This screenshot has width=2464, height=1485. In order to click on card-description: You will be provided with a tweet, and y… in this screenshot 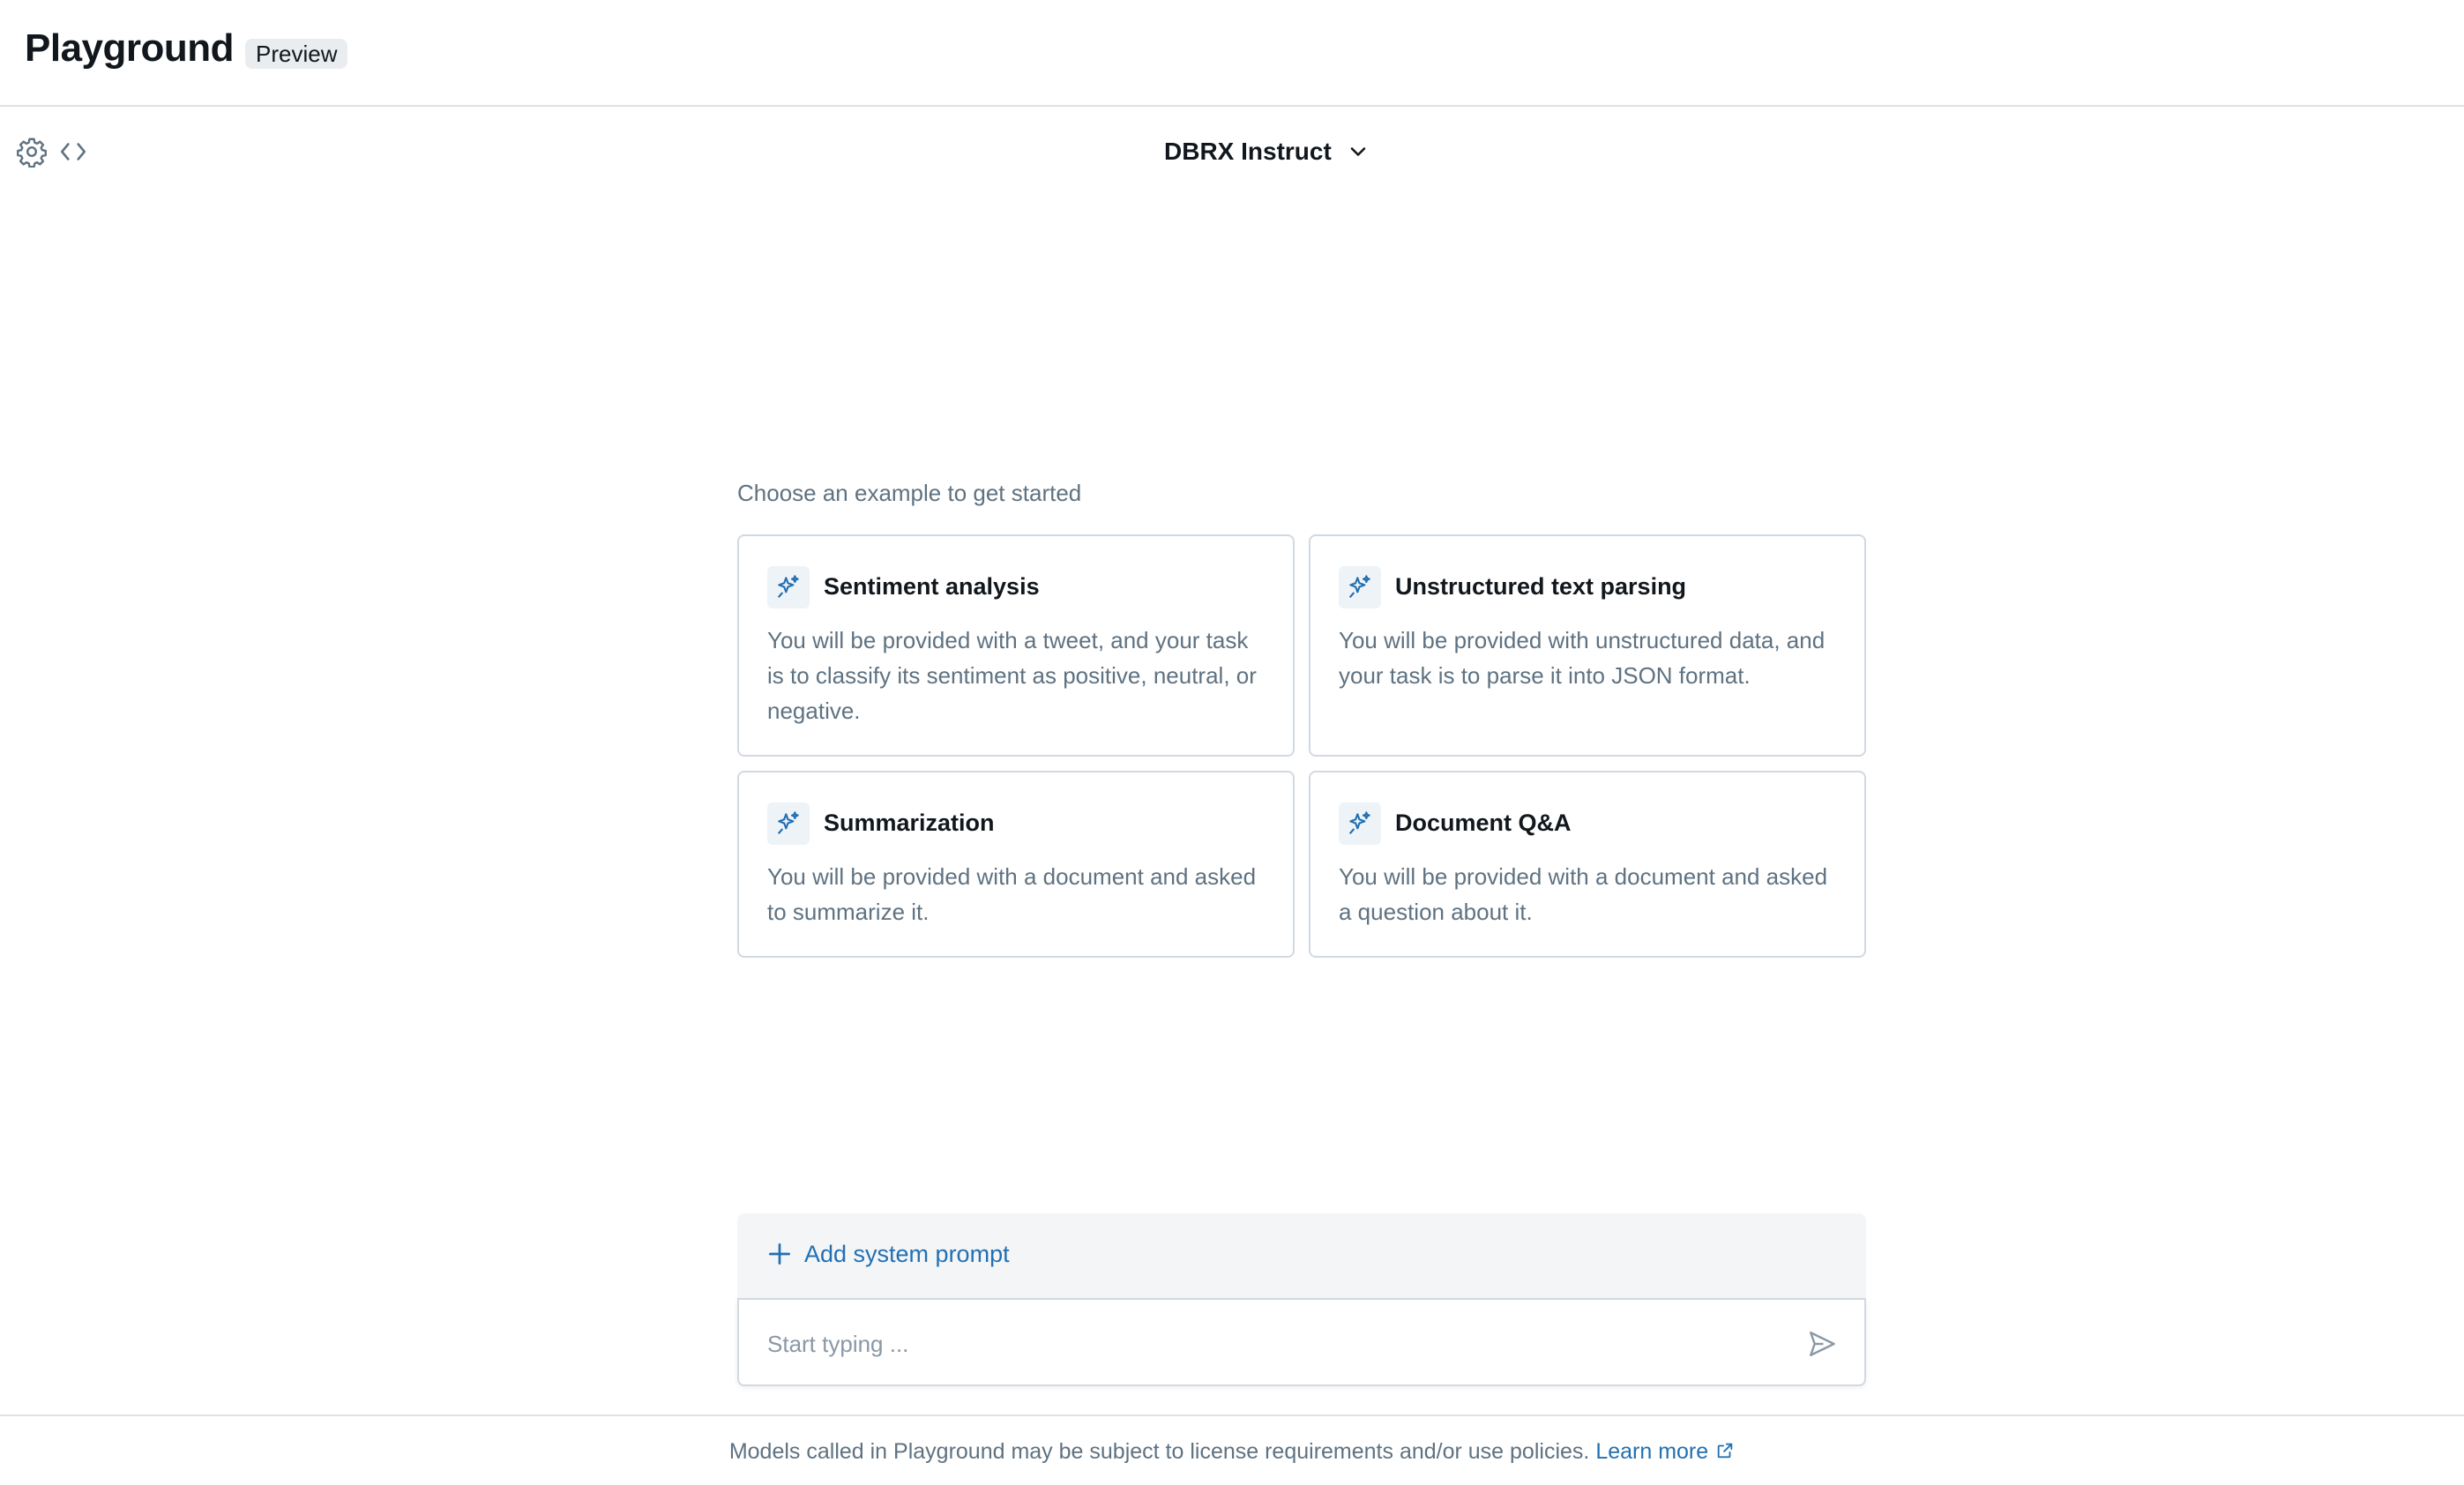, I will do `click(1012, 675)`.